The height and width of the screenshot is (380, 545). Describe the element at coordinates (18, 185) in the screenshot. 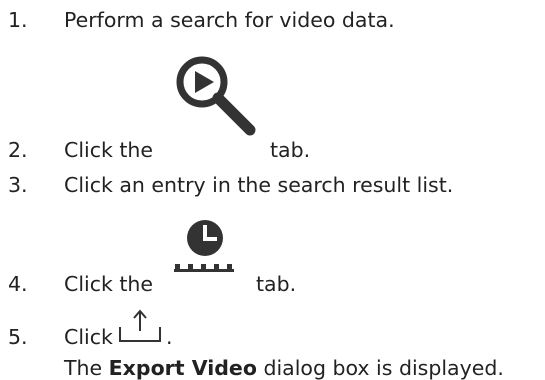

I see `step-number: 3.` at that location.